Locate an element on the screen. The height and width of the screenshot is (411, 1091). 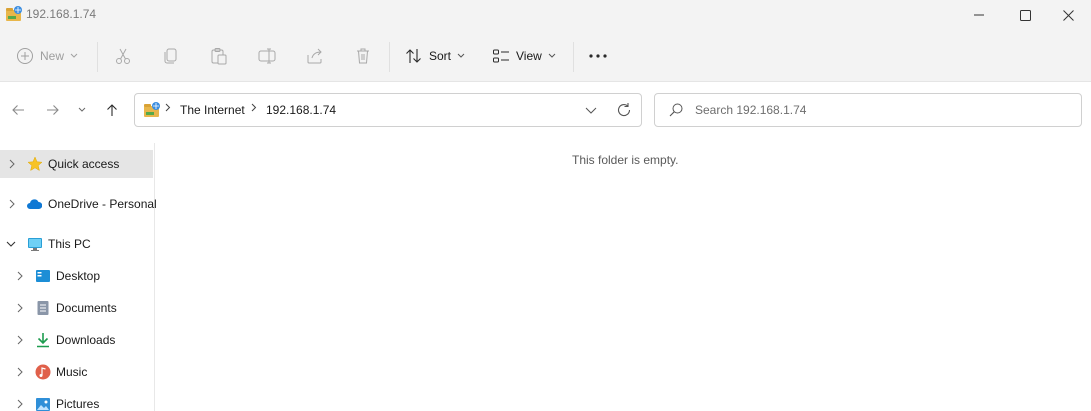
view-button: View is located at coordinates (524, 56).